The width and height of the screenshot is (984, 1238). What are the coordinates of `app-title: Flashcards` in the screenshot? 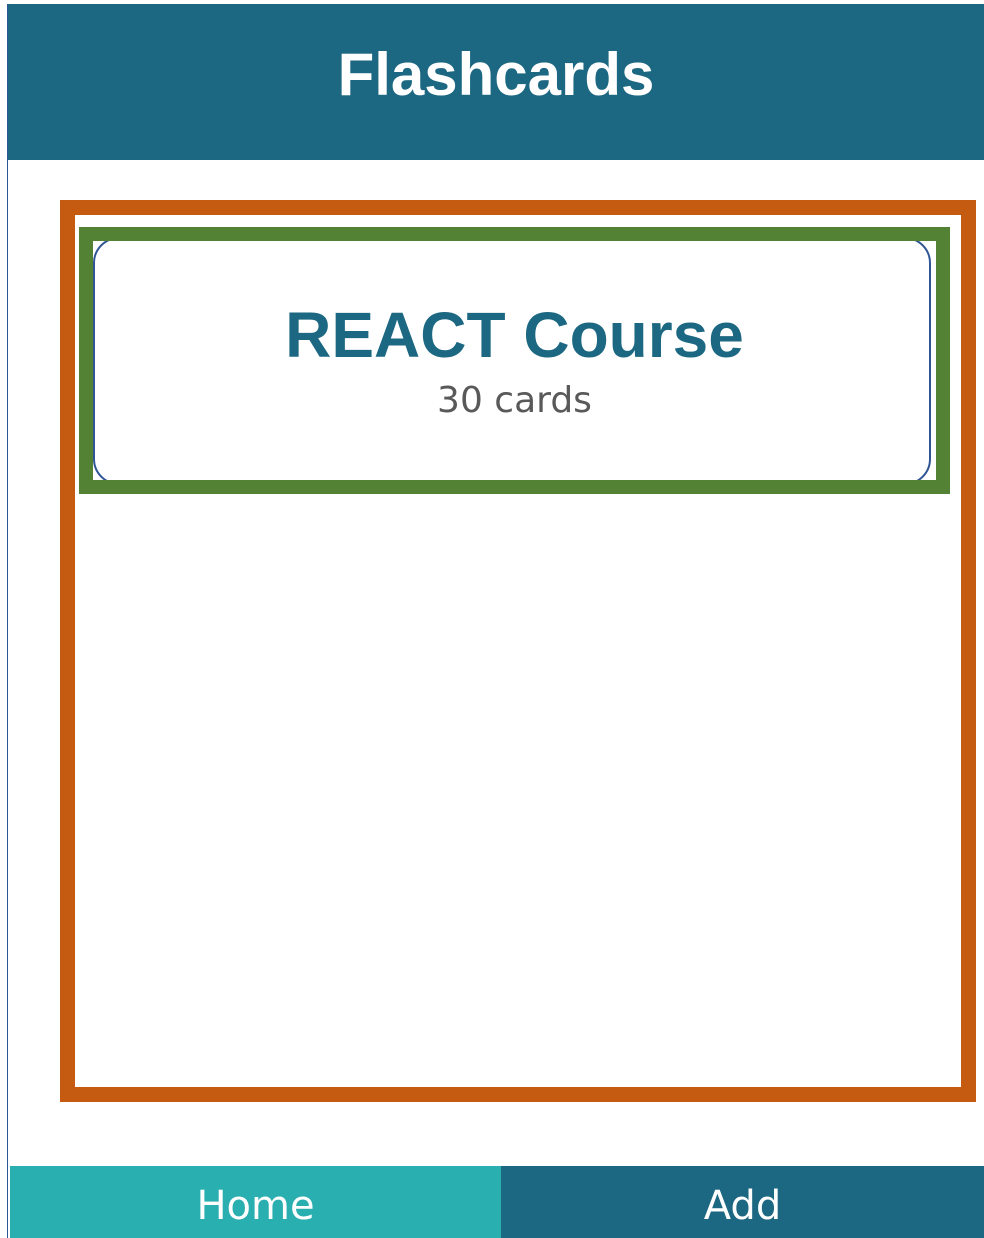 It's located at (496, 74).